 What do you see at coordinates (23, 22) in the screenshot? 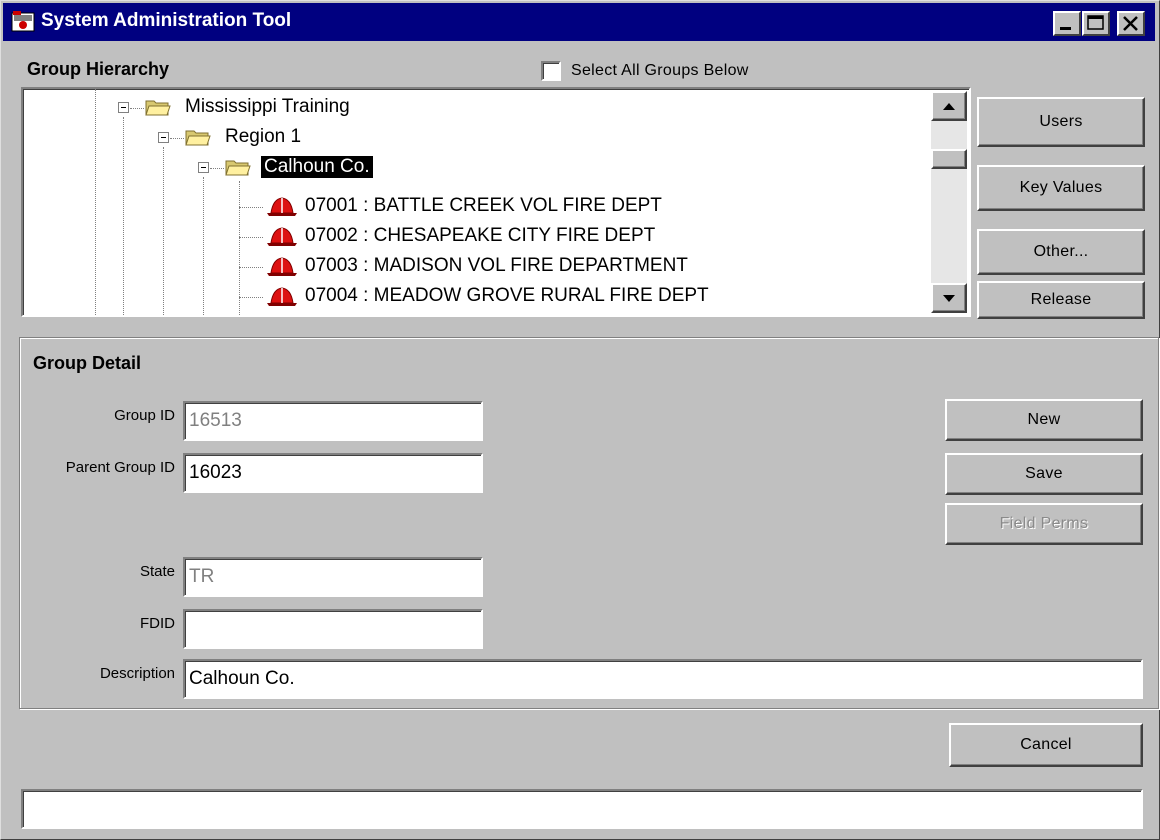
I see `app-icon` at bounding box center [23, 22].